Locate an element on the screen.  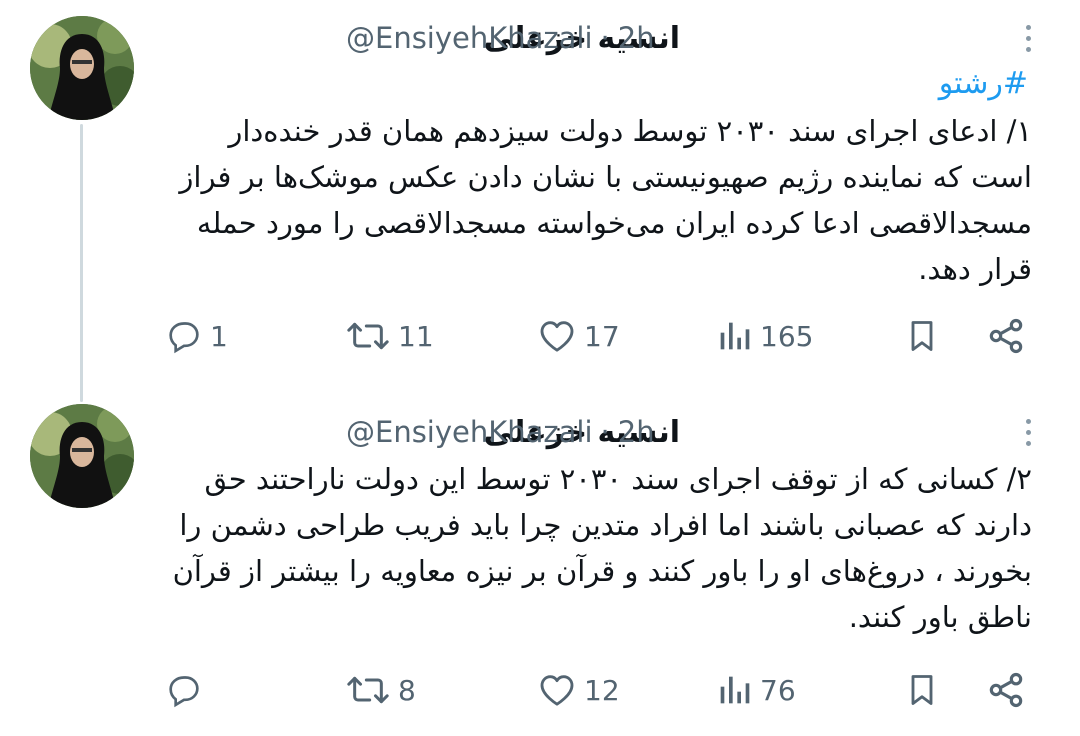
like-button: 12 is located at coordinates (578, 690).